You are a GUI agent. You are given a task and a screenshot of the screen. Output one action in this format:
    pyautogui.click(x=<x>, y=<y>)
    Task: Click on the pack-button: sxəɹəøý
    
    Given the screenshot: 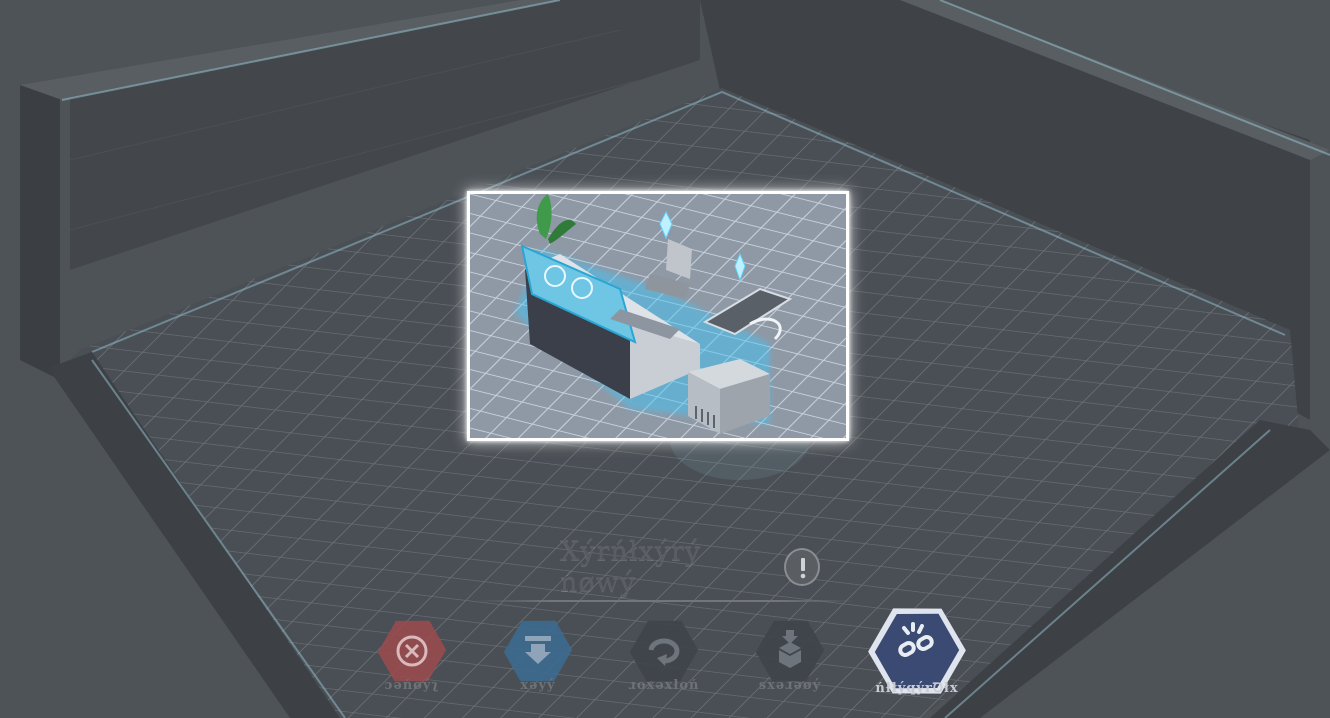 What is the action you would take?
    pyautogui.click(x=790, y=656)
    